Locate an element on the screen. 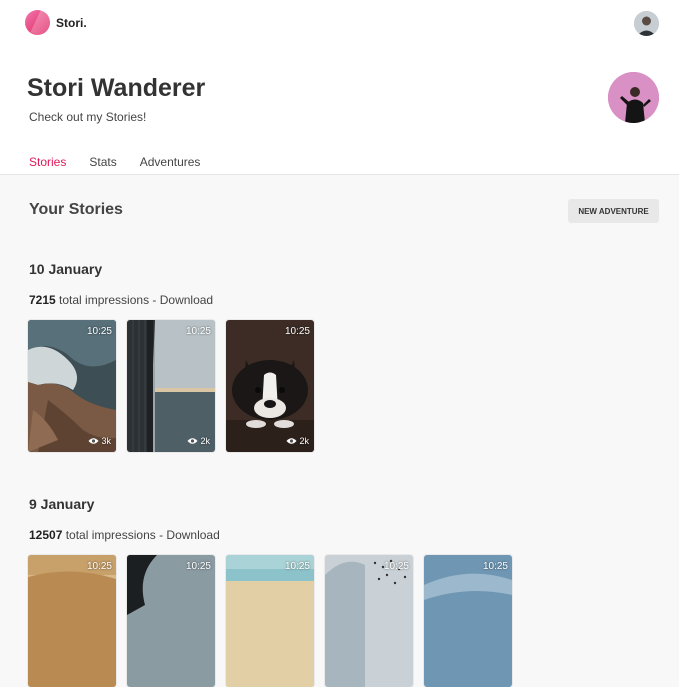 The width and height of the screenshot is (679, 687). story-row: 10:25 10:25 10:25 10:25 10:25 is located at coordinates (270, 621).